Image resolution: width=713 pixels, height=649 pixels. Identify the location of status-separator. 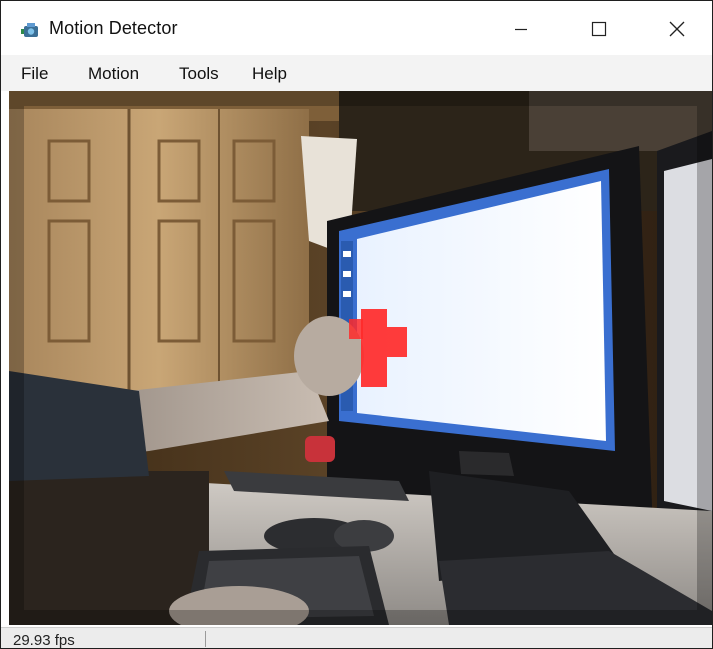
(205, 639).